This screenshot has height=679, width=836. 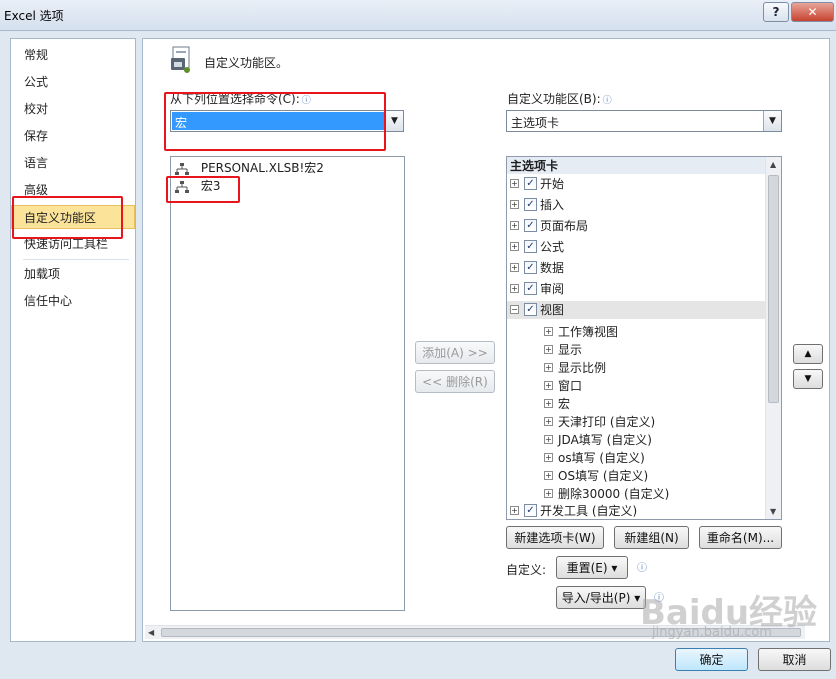 What do you see at coordinates (151, 632) in the screenshot?
I see `scroll-left-icon: ◀` at bounding box center [151, 632].